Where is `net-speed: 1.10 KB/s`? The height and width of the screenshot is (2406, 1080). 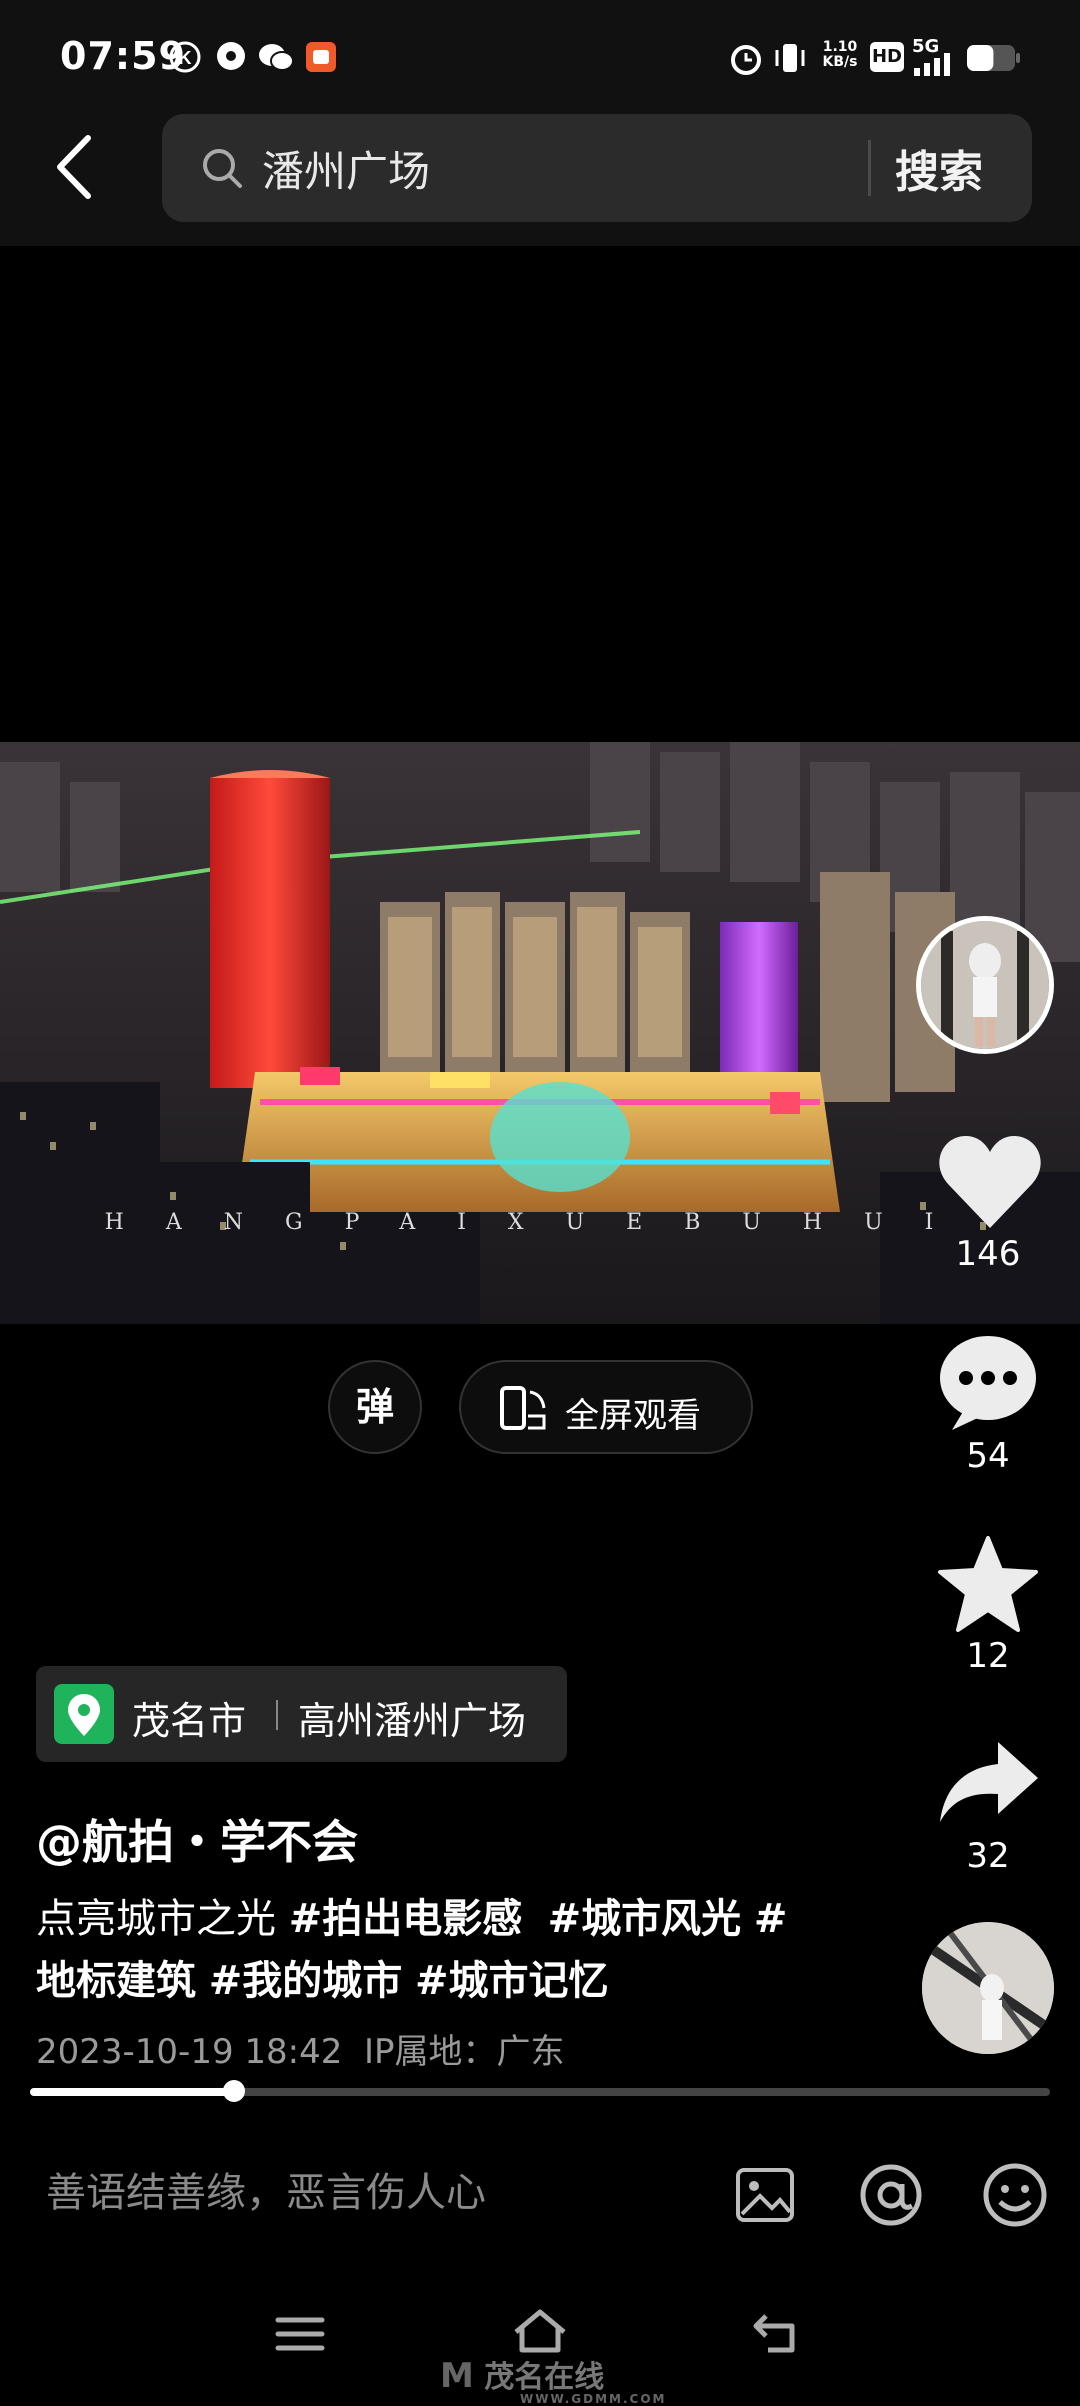 net-speed: 1.10 KB/s is located at coordinates (840, 54).